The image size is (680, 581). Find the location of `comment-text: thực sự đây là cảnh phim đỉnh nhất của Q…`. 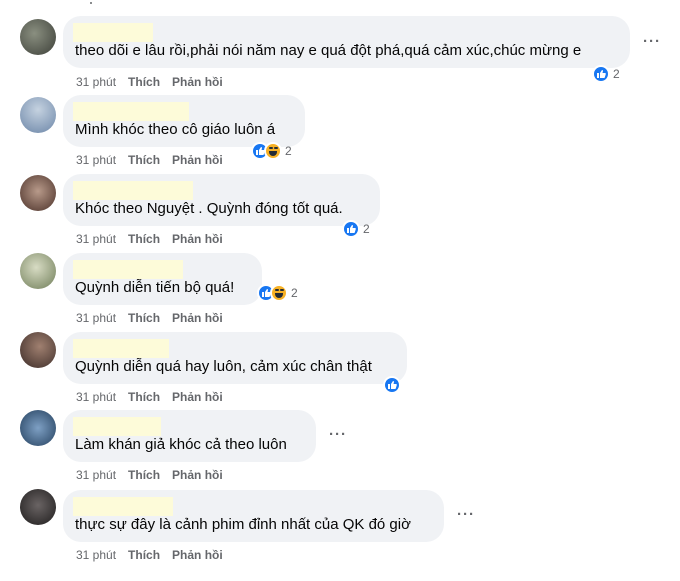

comment-text: thực sự đây là cảnh phim đỉnh nhất của Q… is located at coordinates (243, 524).